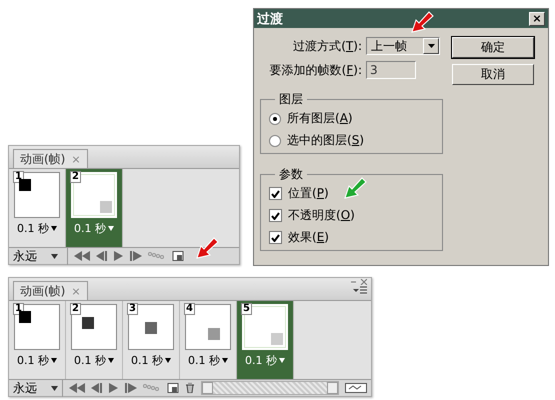 The width and height of the screenshot is (555, 400). Describe the element at coordinates (291, 99) in the screenshot. I see `group-title: 图层` at that location.